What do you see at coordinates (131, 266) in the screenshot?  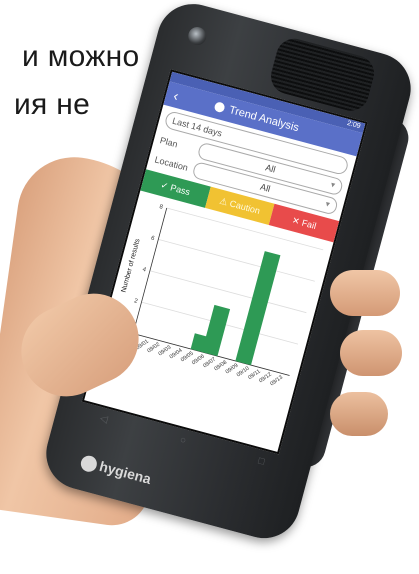 I see `y-axis-label: Number of results` at bounding box center [131, 266].